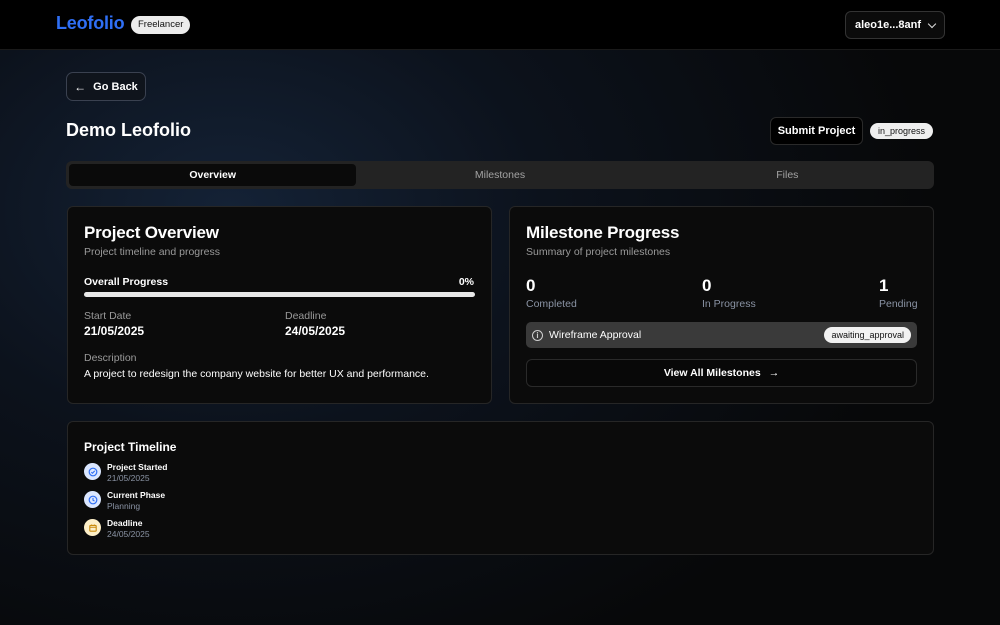  I want to click on app-logo: Leofolio, so click(90, 23).